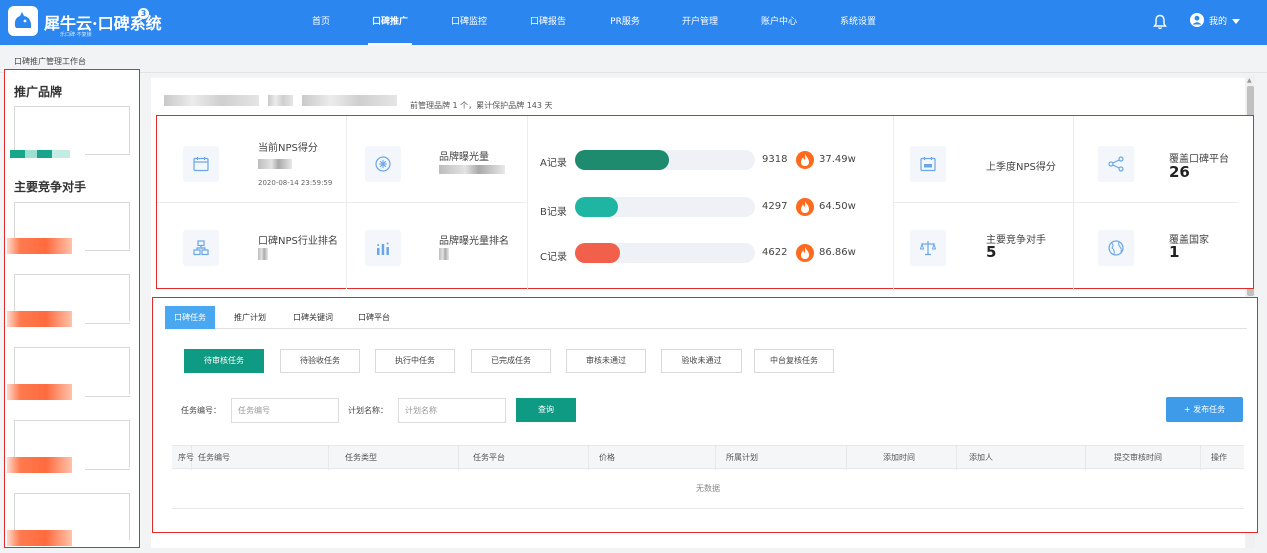  Describe the element at coordinates (1179, 172) in the screenshot. I see `platforms-value: 26` at that location.